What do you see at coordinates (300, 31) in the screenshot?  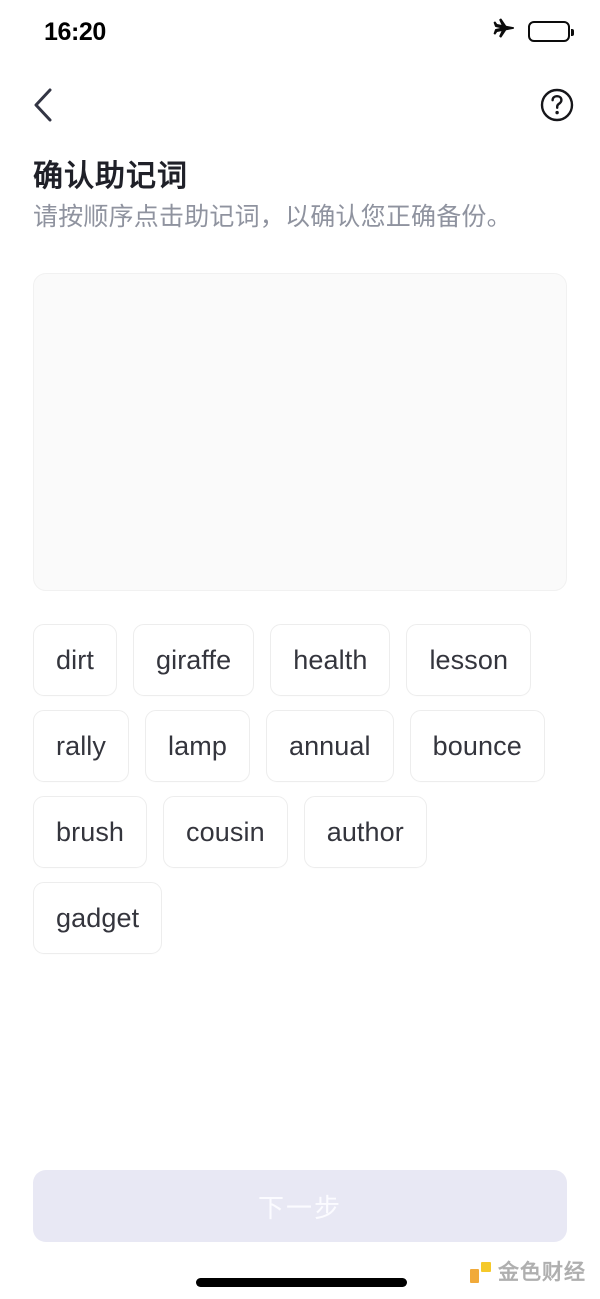 I see `status-bar: 16:20` at bounding box center [300, 31].